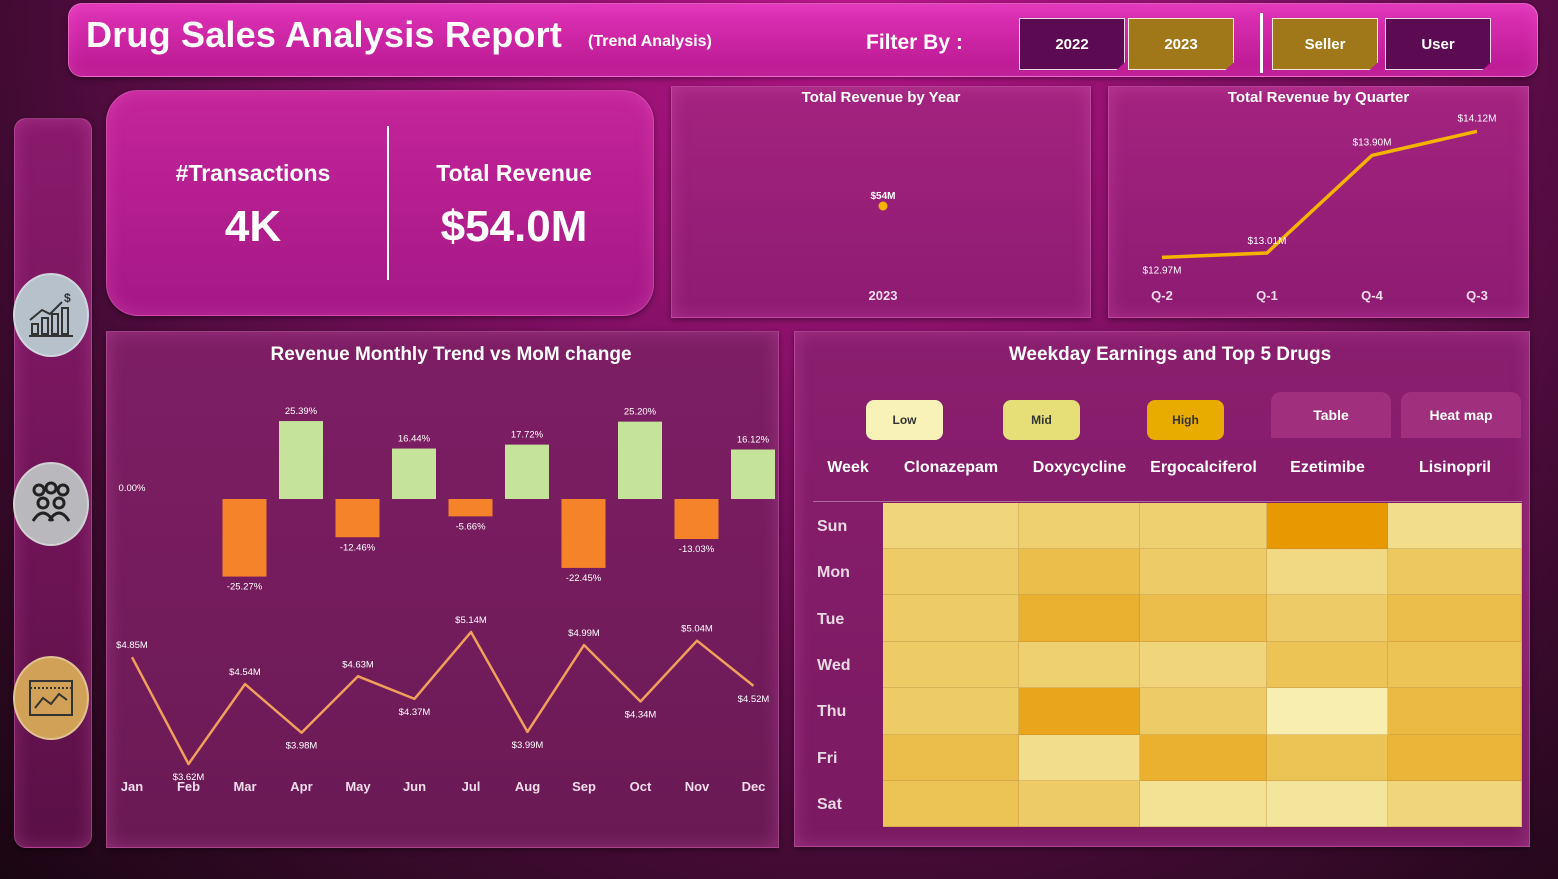 This screenshot has width=1558, height=879. What do you see at coordinates (904, 420) in the screenshot?
I see `legend-low: Low` at bounding box center [904, 420].